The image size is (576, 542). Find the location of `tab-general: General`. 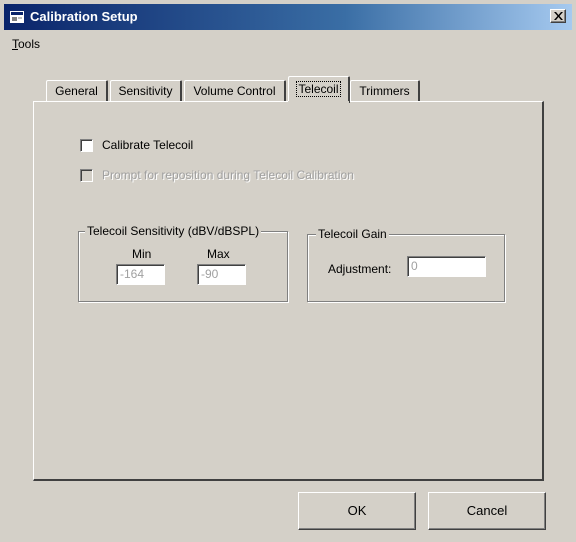

tab-general: General is located at coordinates (77, 91).